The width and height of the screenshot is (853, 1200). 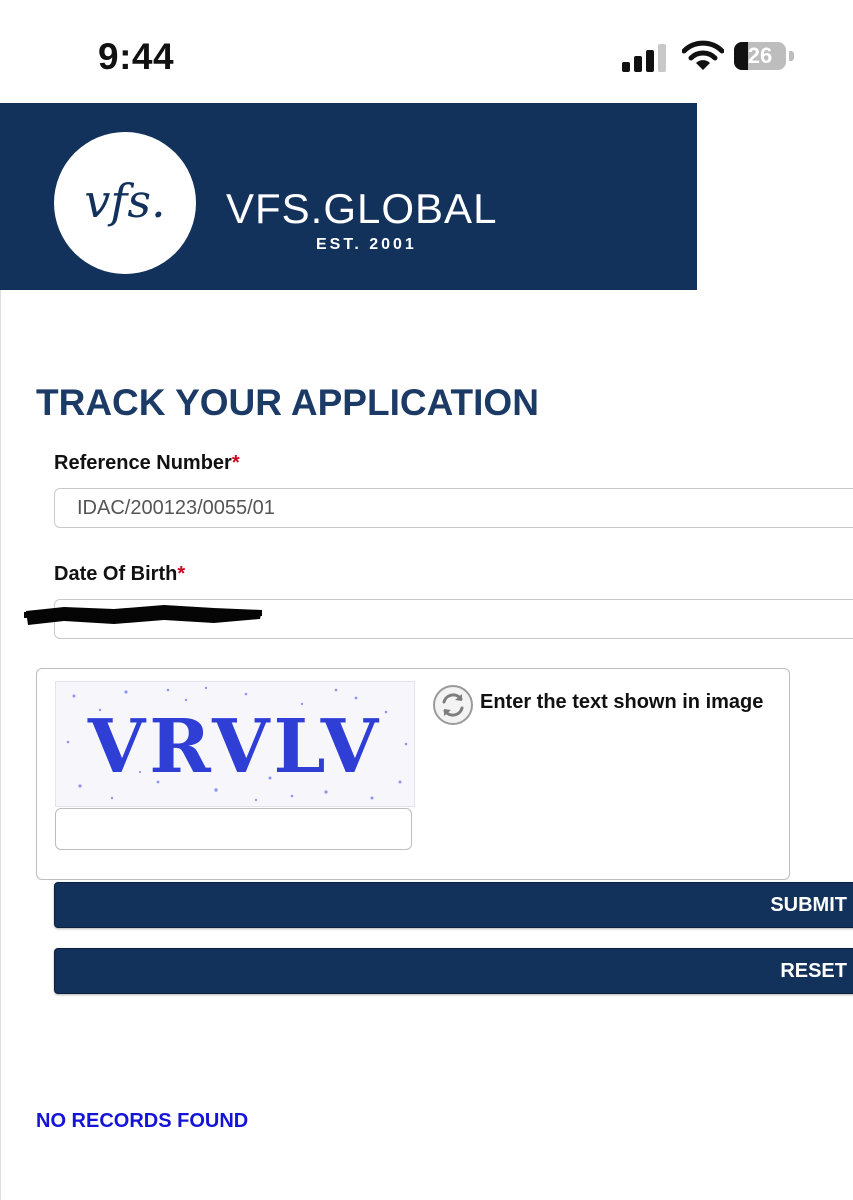 What do you see at coordinates (645, 57) in the screenshot?
I see `cellular-signal-icon` at bounding box center [645, 57].